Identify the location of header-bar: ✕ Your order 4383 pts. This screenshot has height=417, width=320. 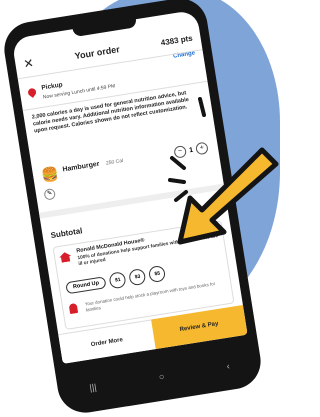
(108, 50).